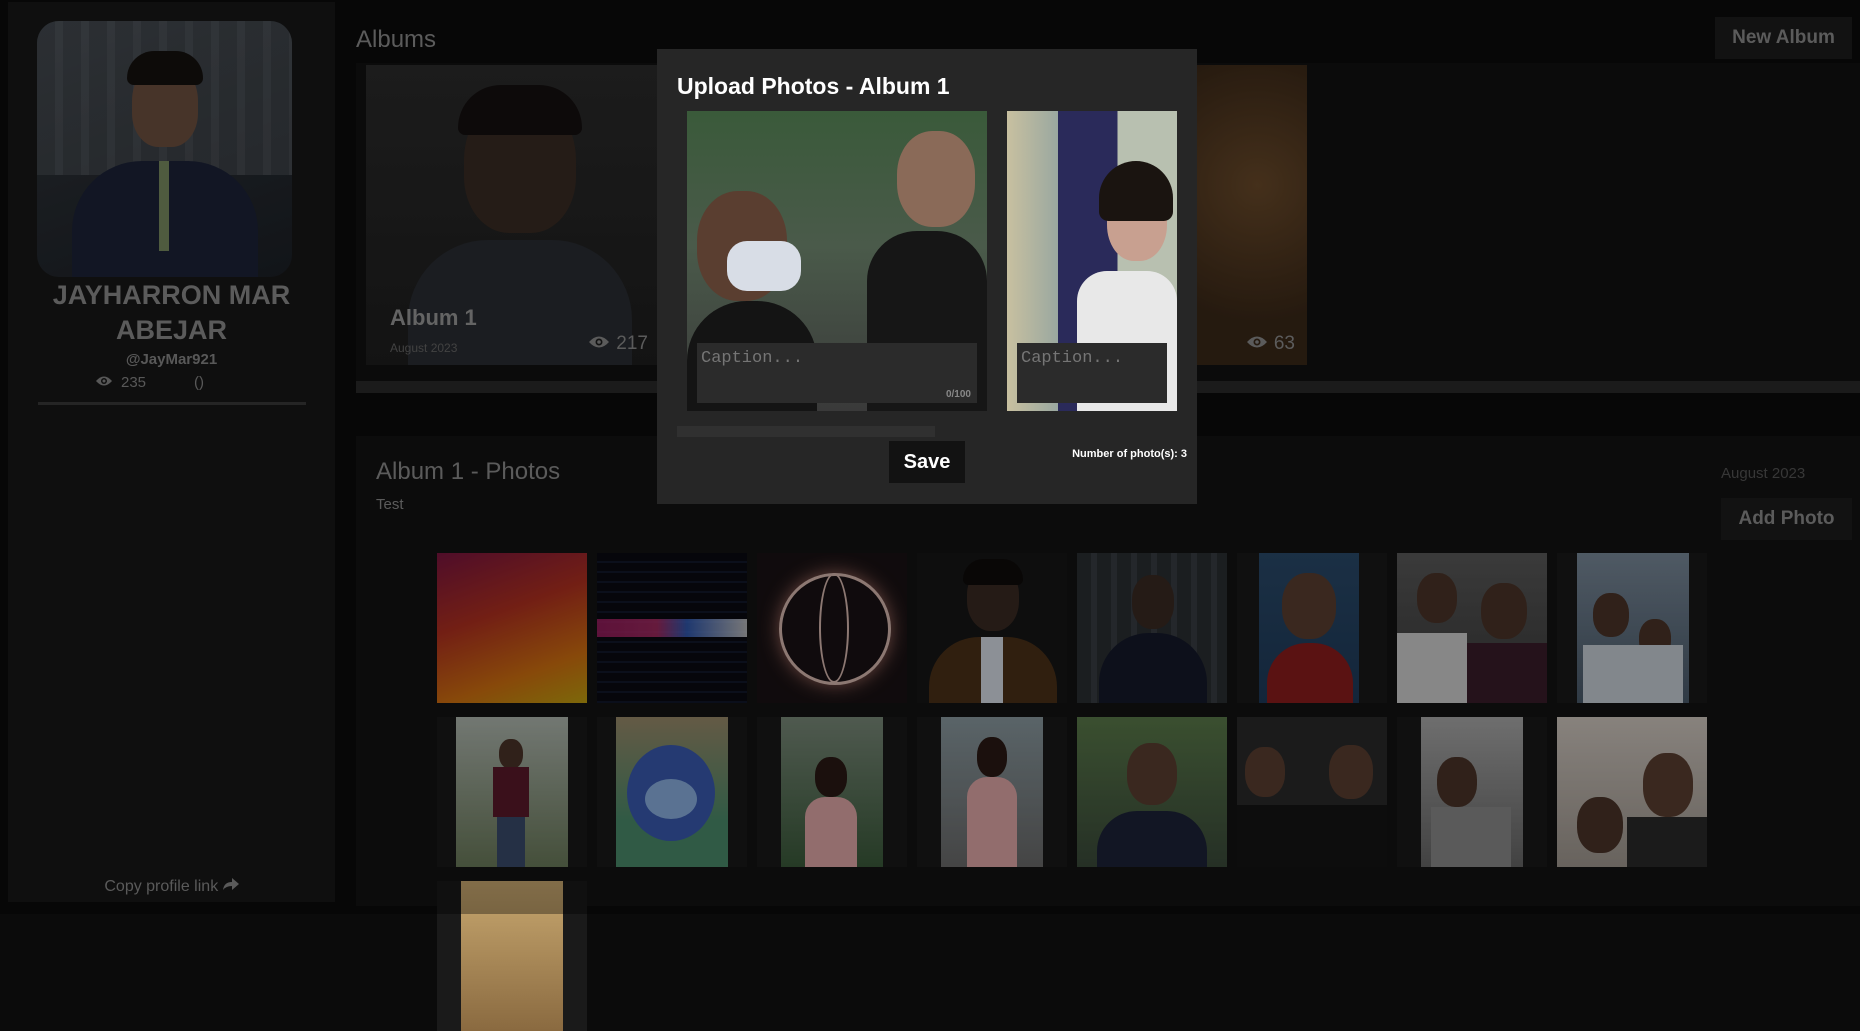  What do you see at coordinates (927, 462) in the screenshot?
I see `save-button: Save` at bounding box center [927, 462].